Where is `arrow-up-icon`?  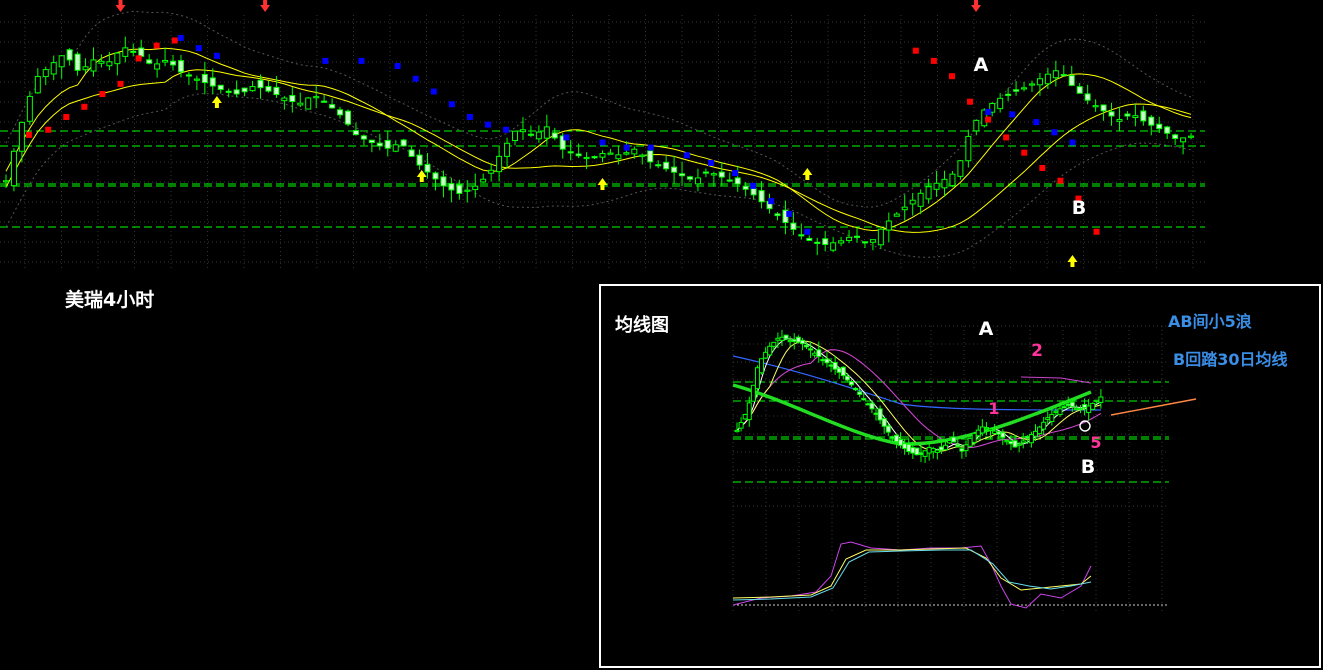
arrow-up-icon is located at coordinates (216, 102).